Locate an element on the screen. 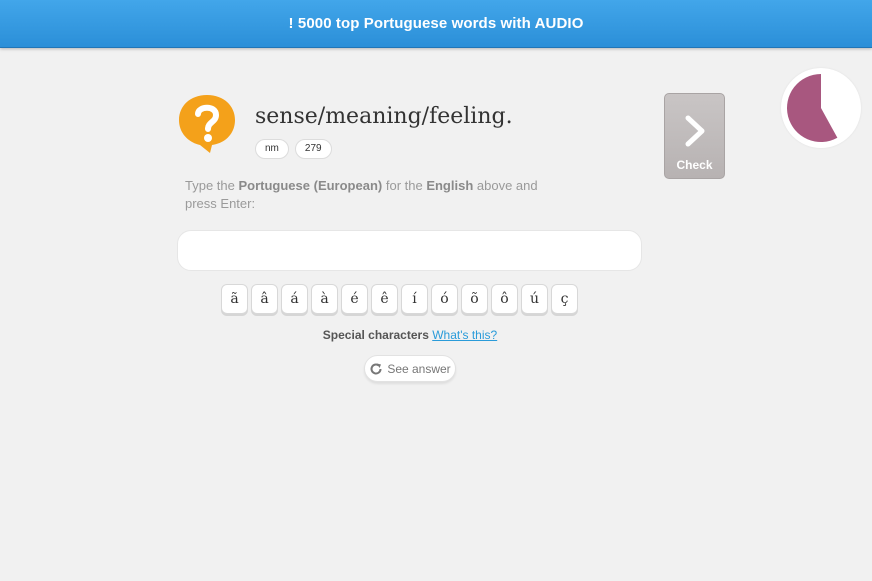 The image size is (872, 581). char-key-a-circumflex: â is located at coordinates (264, 299).